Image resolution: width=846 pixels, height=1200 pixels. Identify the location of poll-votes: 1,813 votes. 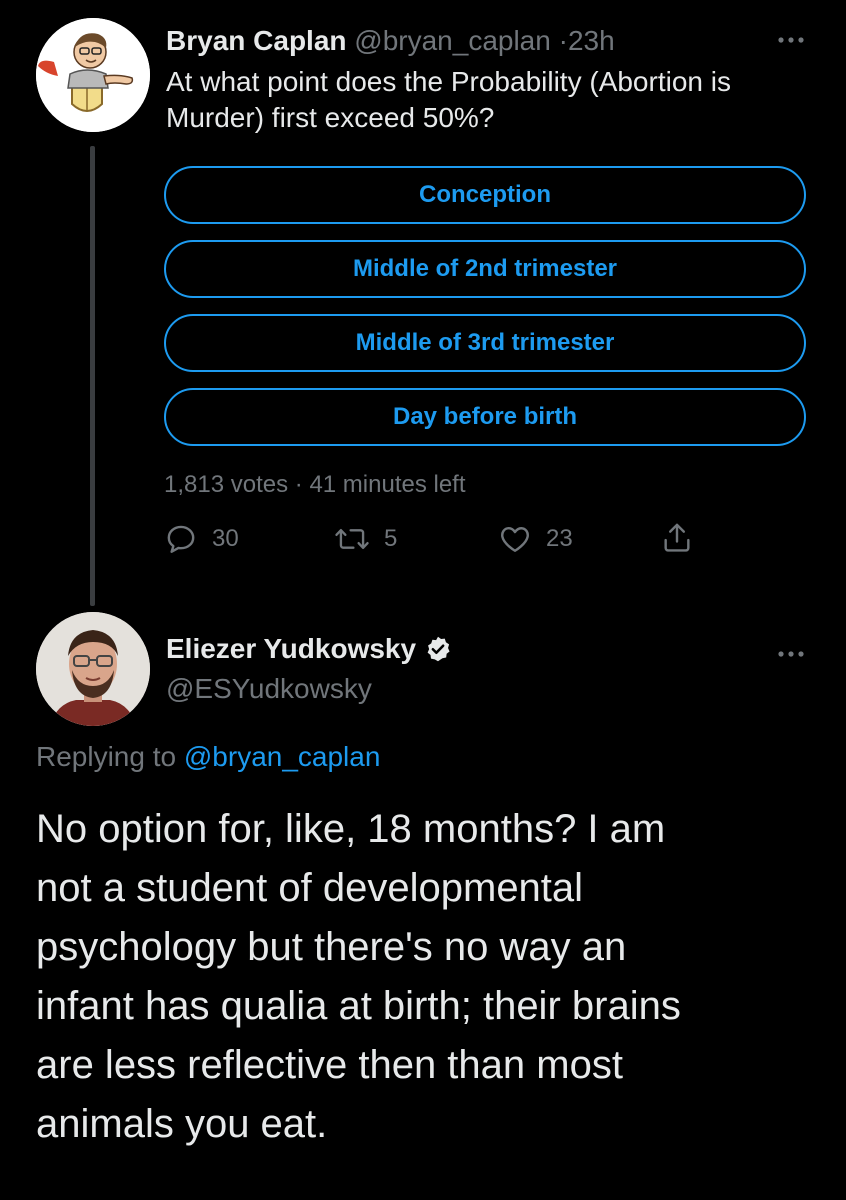
(226, 484).